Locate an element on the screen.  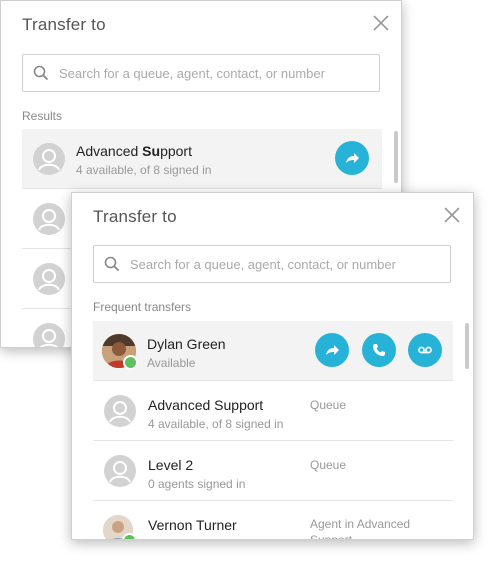
list-item: Vernon Turner Agent in Advanced Support is located at coordinates (273, 520).